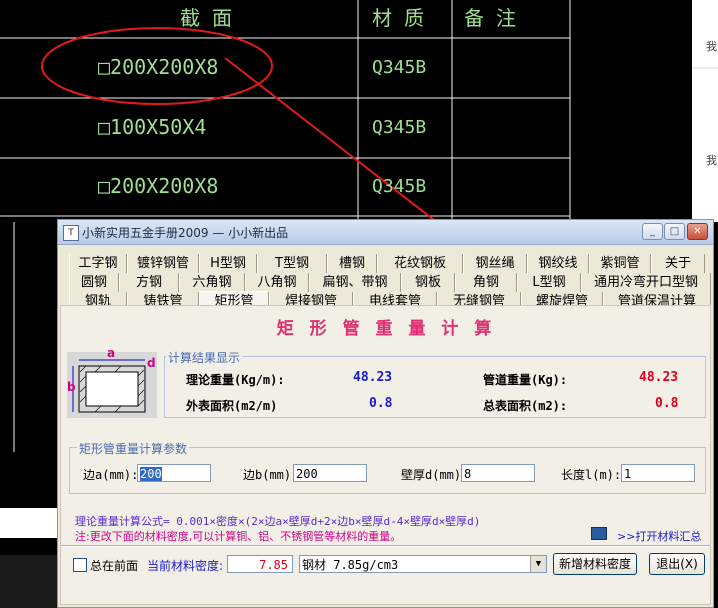  Describe the element at coordinates (620, 263) in the screenshot. I see `tab-copper-pipe: 紫铜管` at that location.